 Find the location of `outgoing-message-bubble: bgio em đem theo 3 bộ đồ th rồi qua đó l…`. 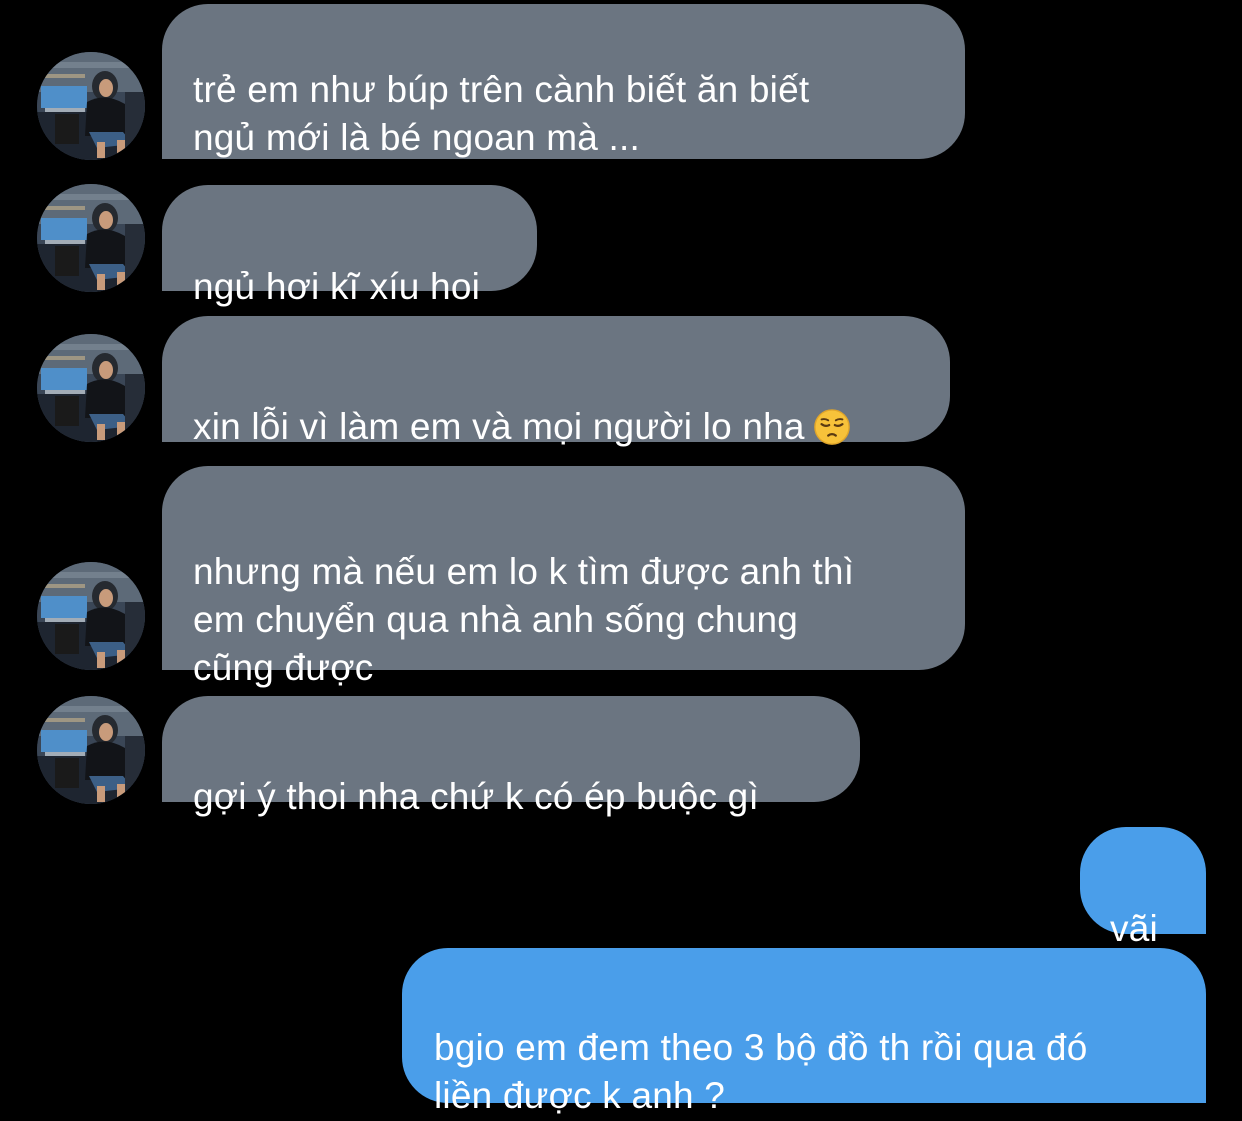

outgoing-message-bubble: bgio em đem theo 3 bộ đồ th rồi qua đó l… is located at coordinates (804, 1032).